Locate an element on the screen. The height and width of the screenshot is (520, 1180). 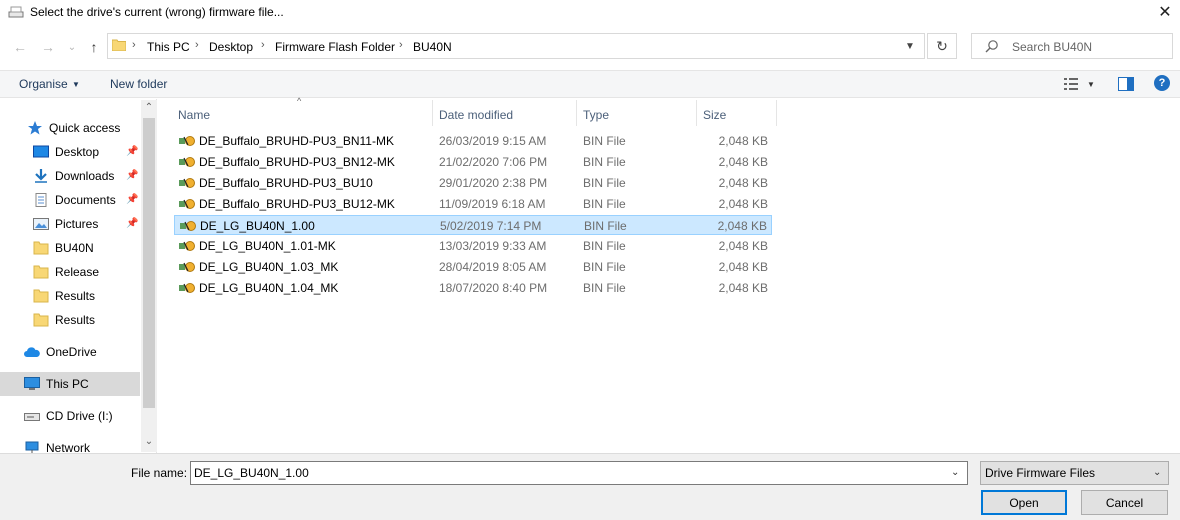
sidebar-item-label: CD Drive (I:) is located at coordinates (79, 416).